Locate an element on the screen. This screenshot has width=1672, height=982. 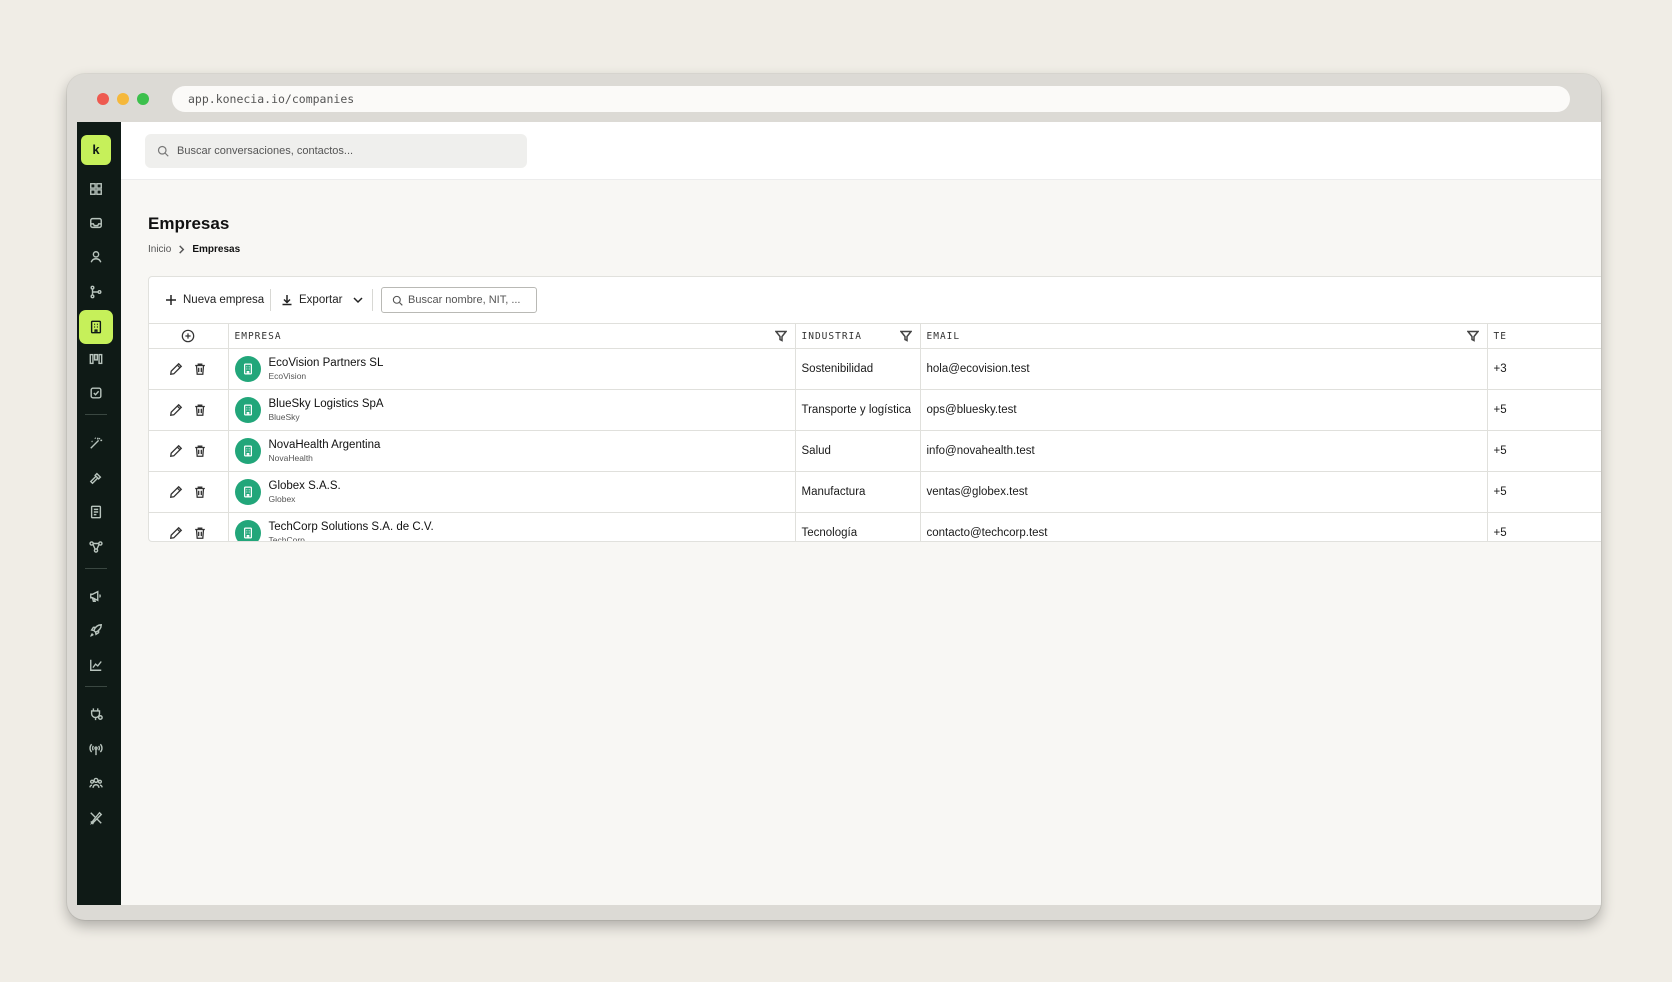
new-company-button: Nueva empresa is located at coordinates (214, 300).